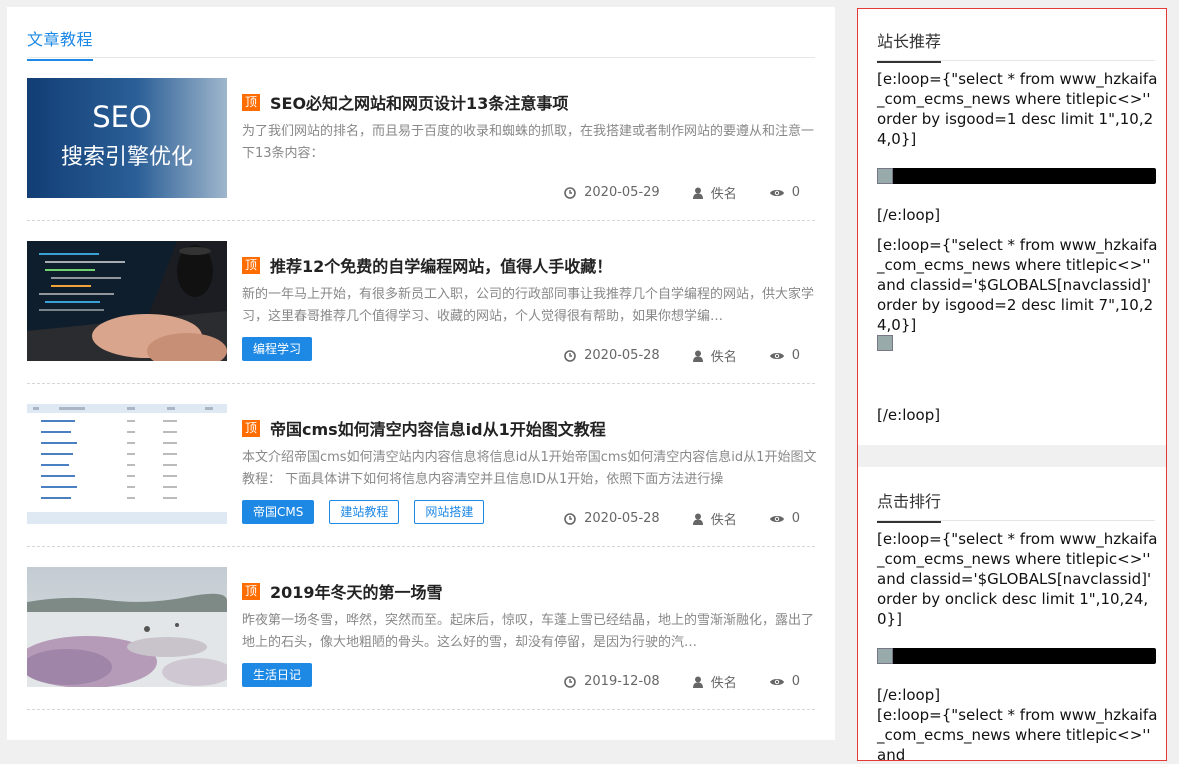  I want to click on article-tags: 生活日记, so click(277, 675).